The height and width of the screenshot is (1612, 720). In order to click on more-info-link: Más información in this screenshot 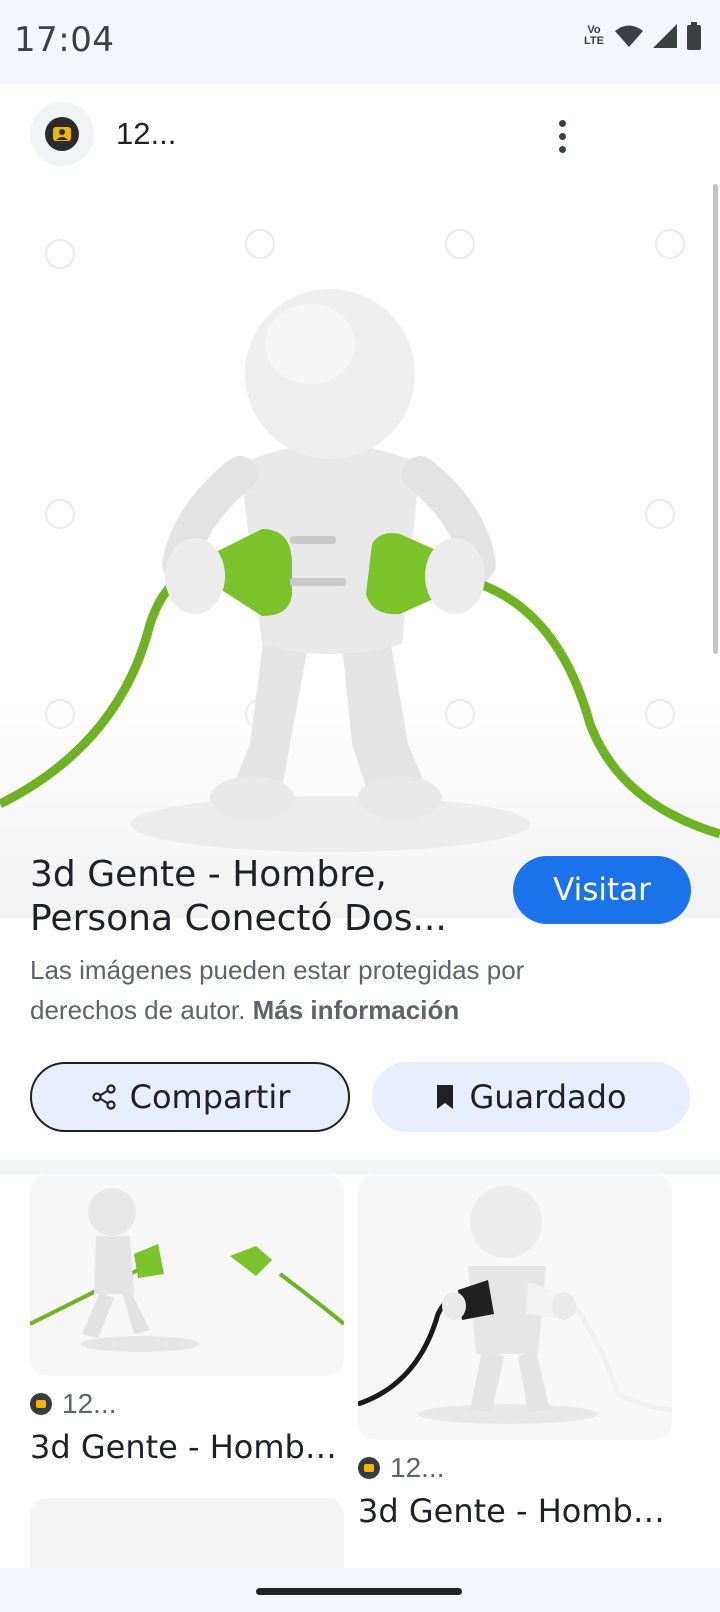, I will do `click(356, 1010)`.